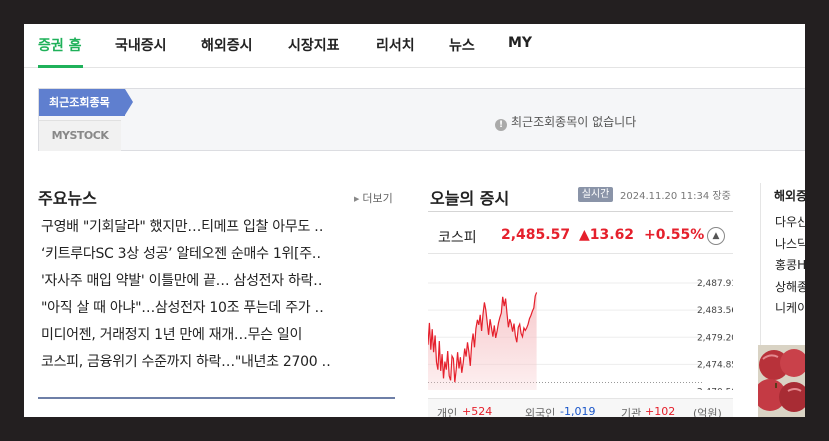  I want to click on individual-label: 개인, so click(447, 412).